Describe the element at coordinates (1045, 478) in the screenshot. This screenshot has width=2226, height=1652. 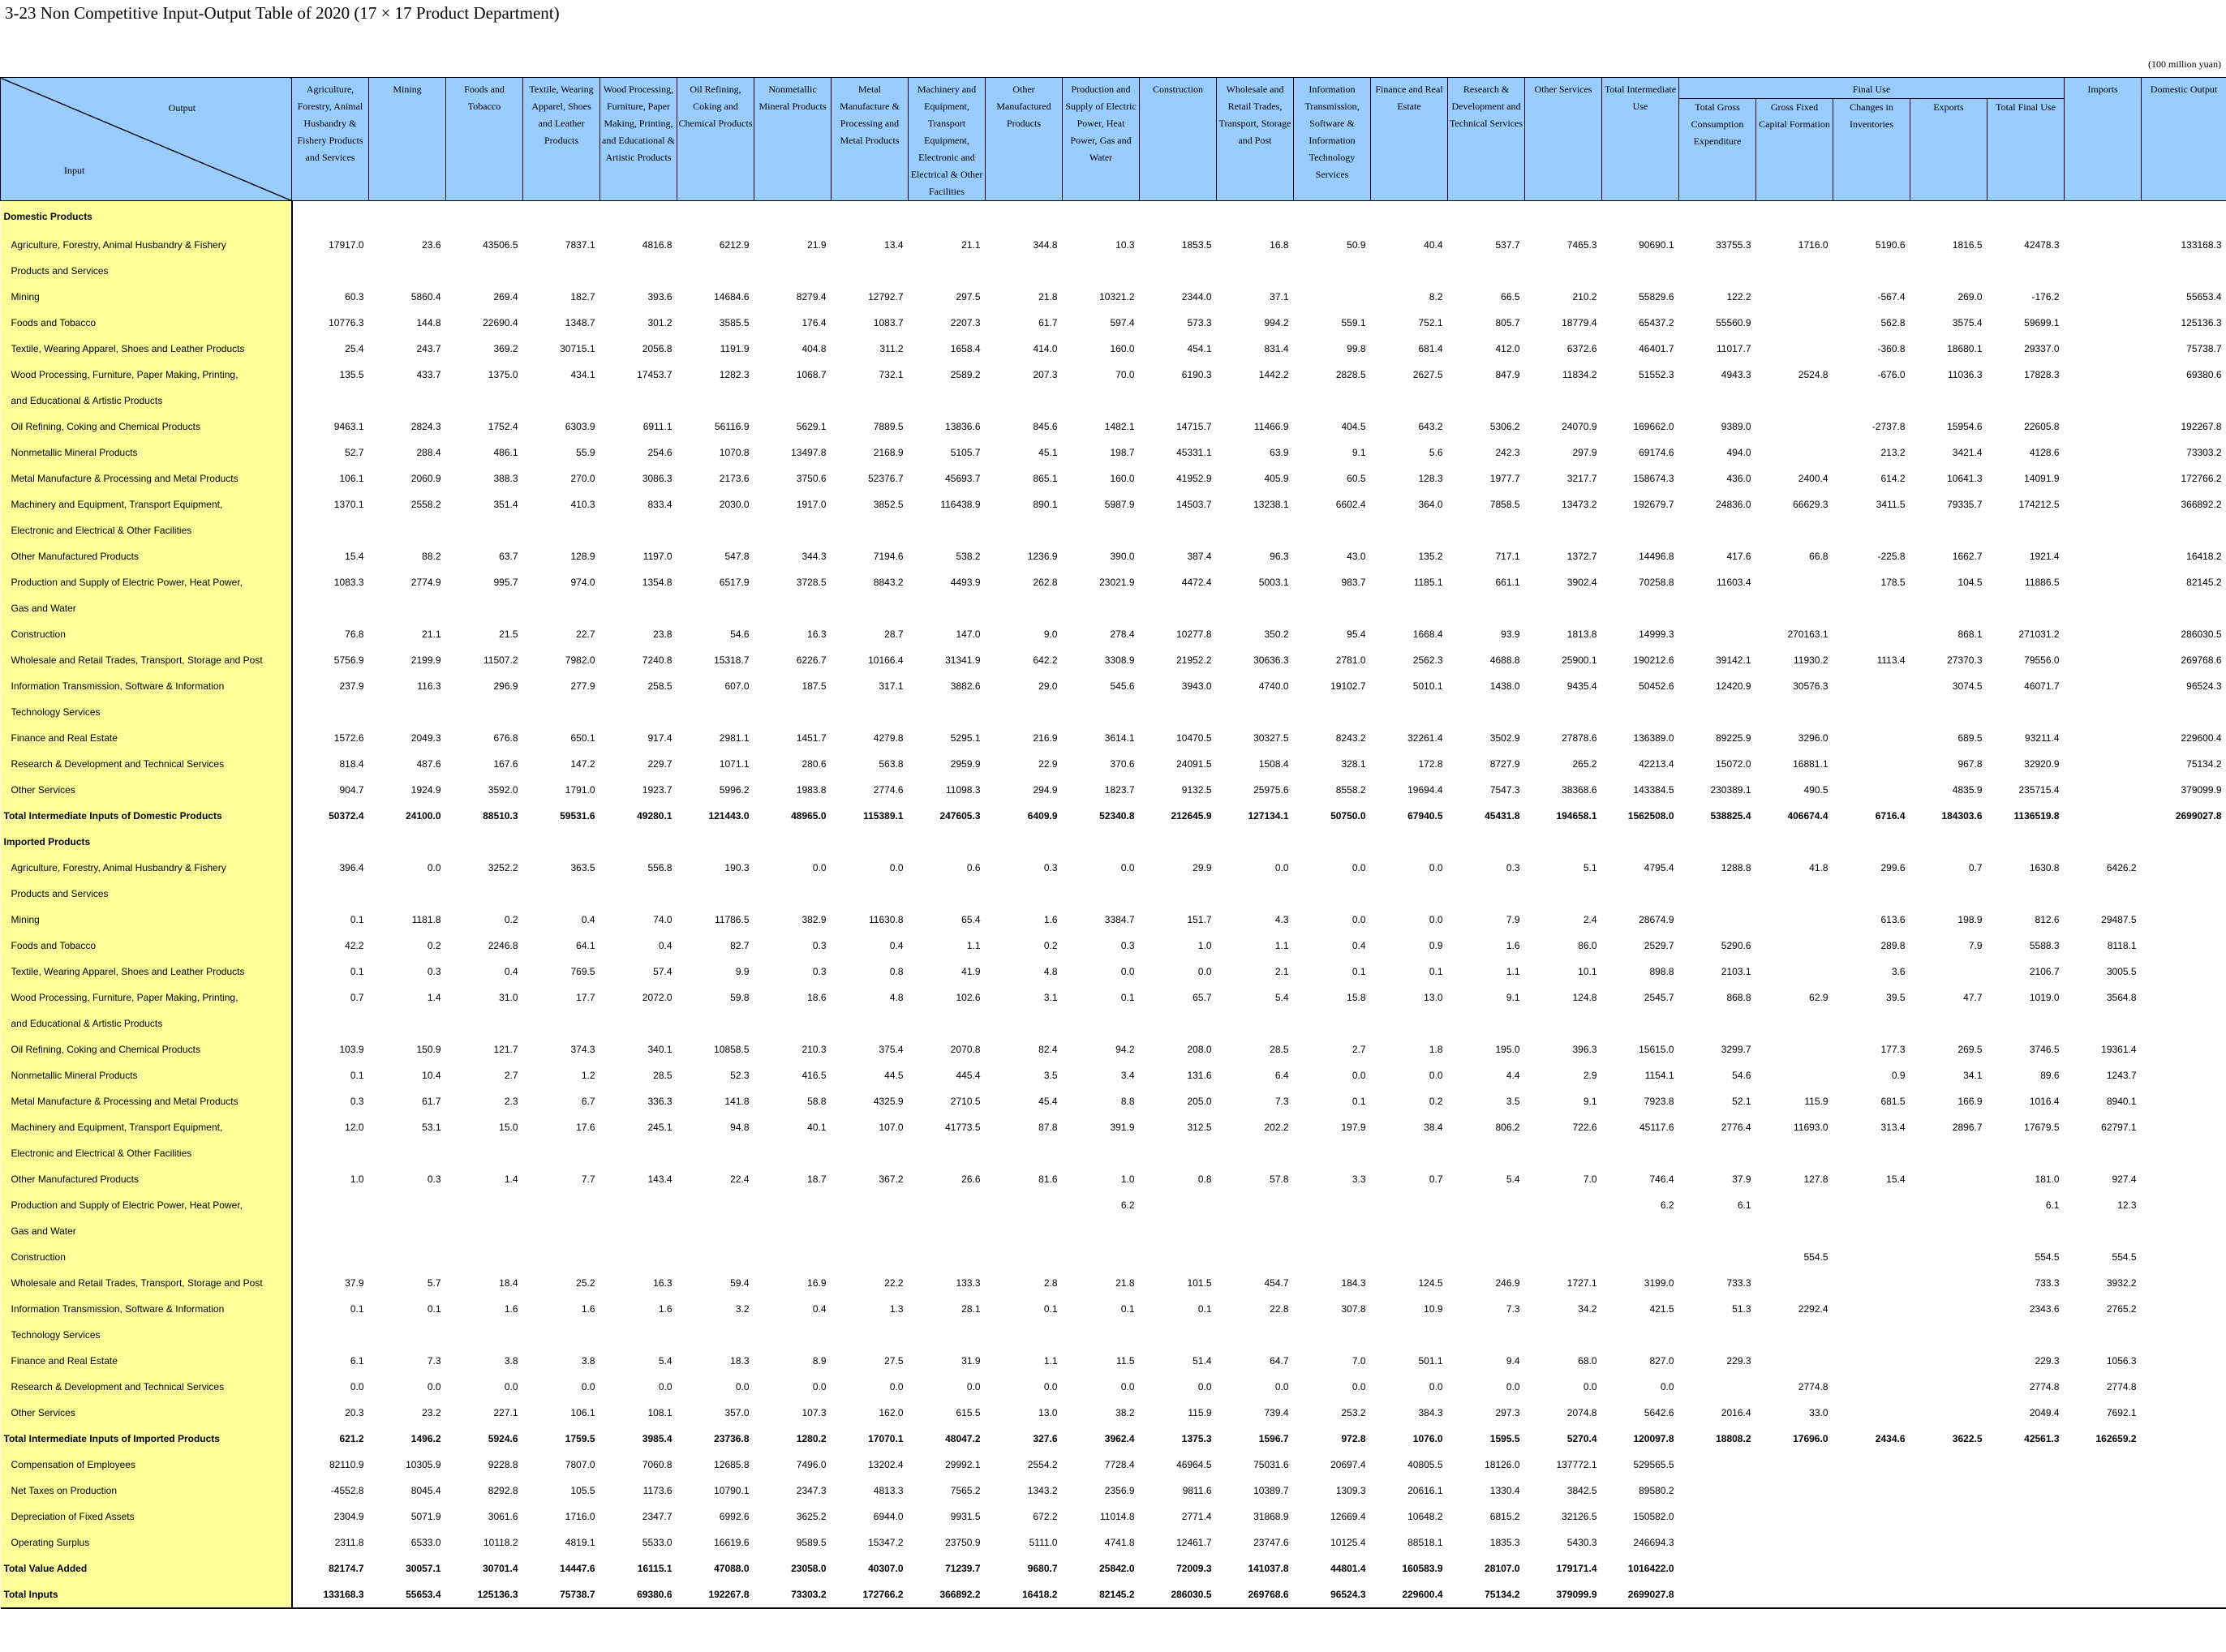
I see `data-cell: 865.1` at that location.